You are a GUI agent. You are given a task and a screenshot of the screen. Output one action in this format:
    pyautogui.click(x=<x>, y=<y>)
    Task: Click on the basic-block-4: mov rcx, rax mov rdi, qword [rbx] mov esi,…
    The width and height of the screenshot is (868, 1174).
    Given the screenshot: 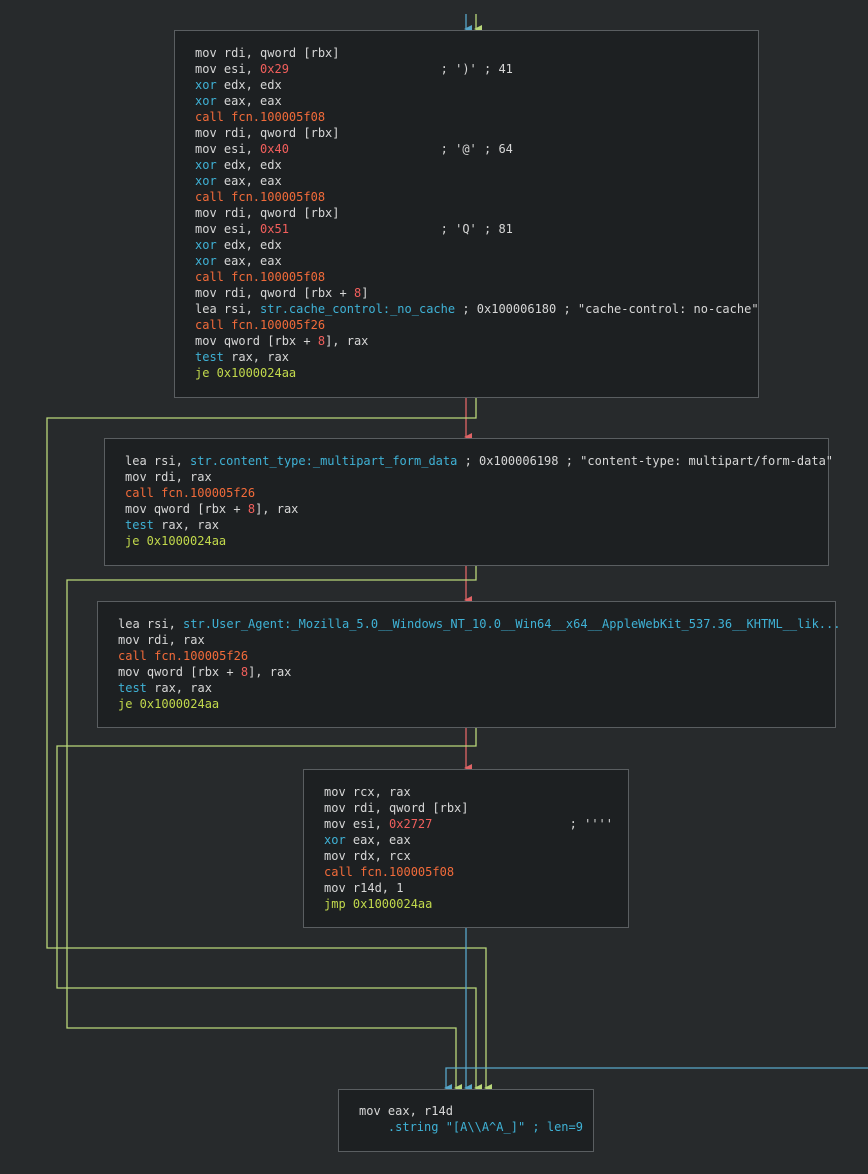 What is the action you would take?
    pyautogui.click(x=466, y=848)
    